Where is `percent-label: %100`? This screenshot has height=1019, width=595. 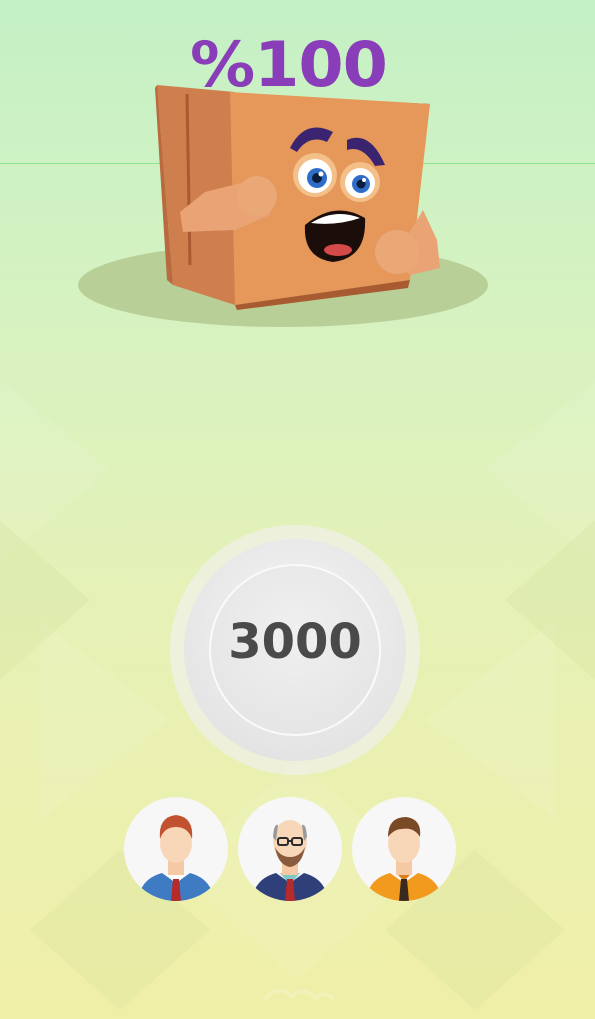 percent-label: %100 is located at coordinates (289, 64).